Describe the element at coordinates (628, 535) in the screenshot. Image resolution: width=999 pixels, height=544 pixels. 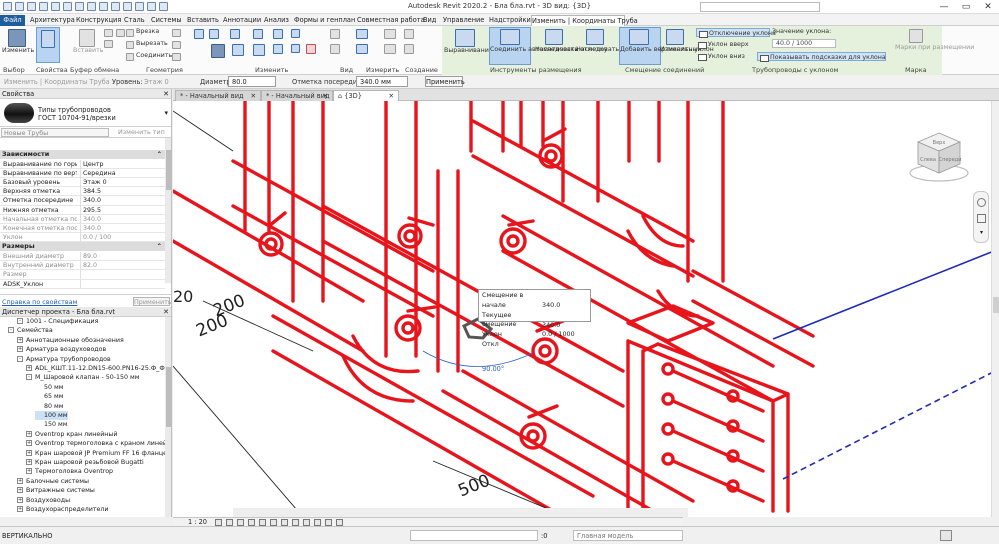
I see `design-option-select: Главная модель` at that location.